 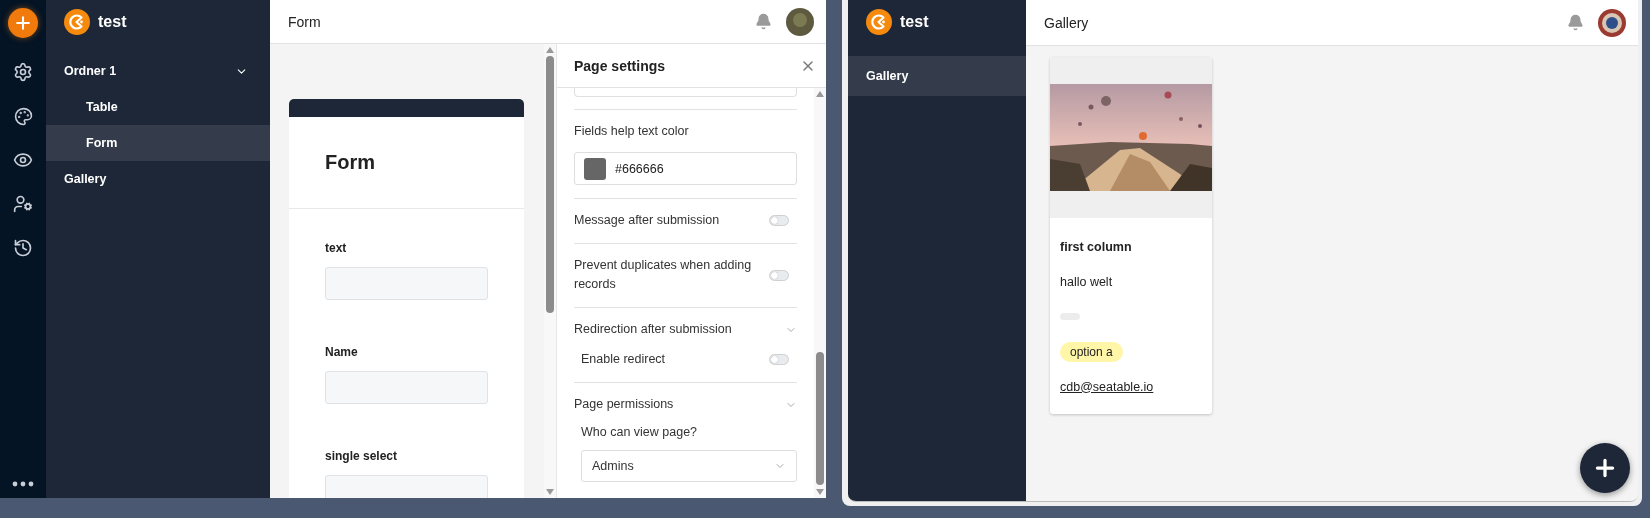 What do you see at coordinates (663, 275) in the screenshot?
I see `setting-label: Prevent duplicates when adding records` at bounding box center [663, 275].